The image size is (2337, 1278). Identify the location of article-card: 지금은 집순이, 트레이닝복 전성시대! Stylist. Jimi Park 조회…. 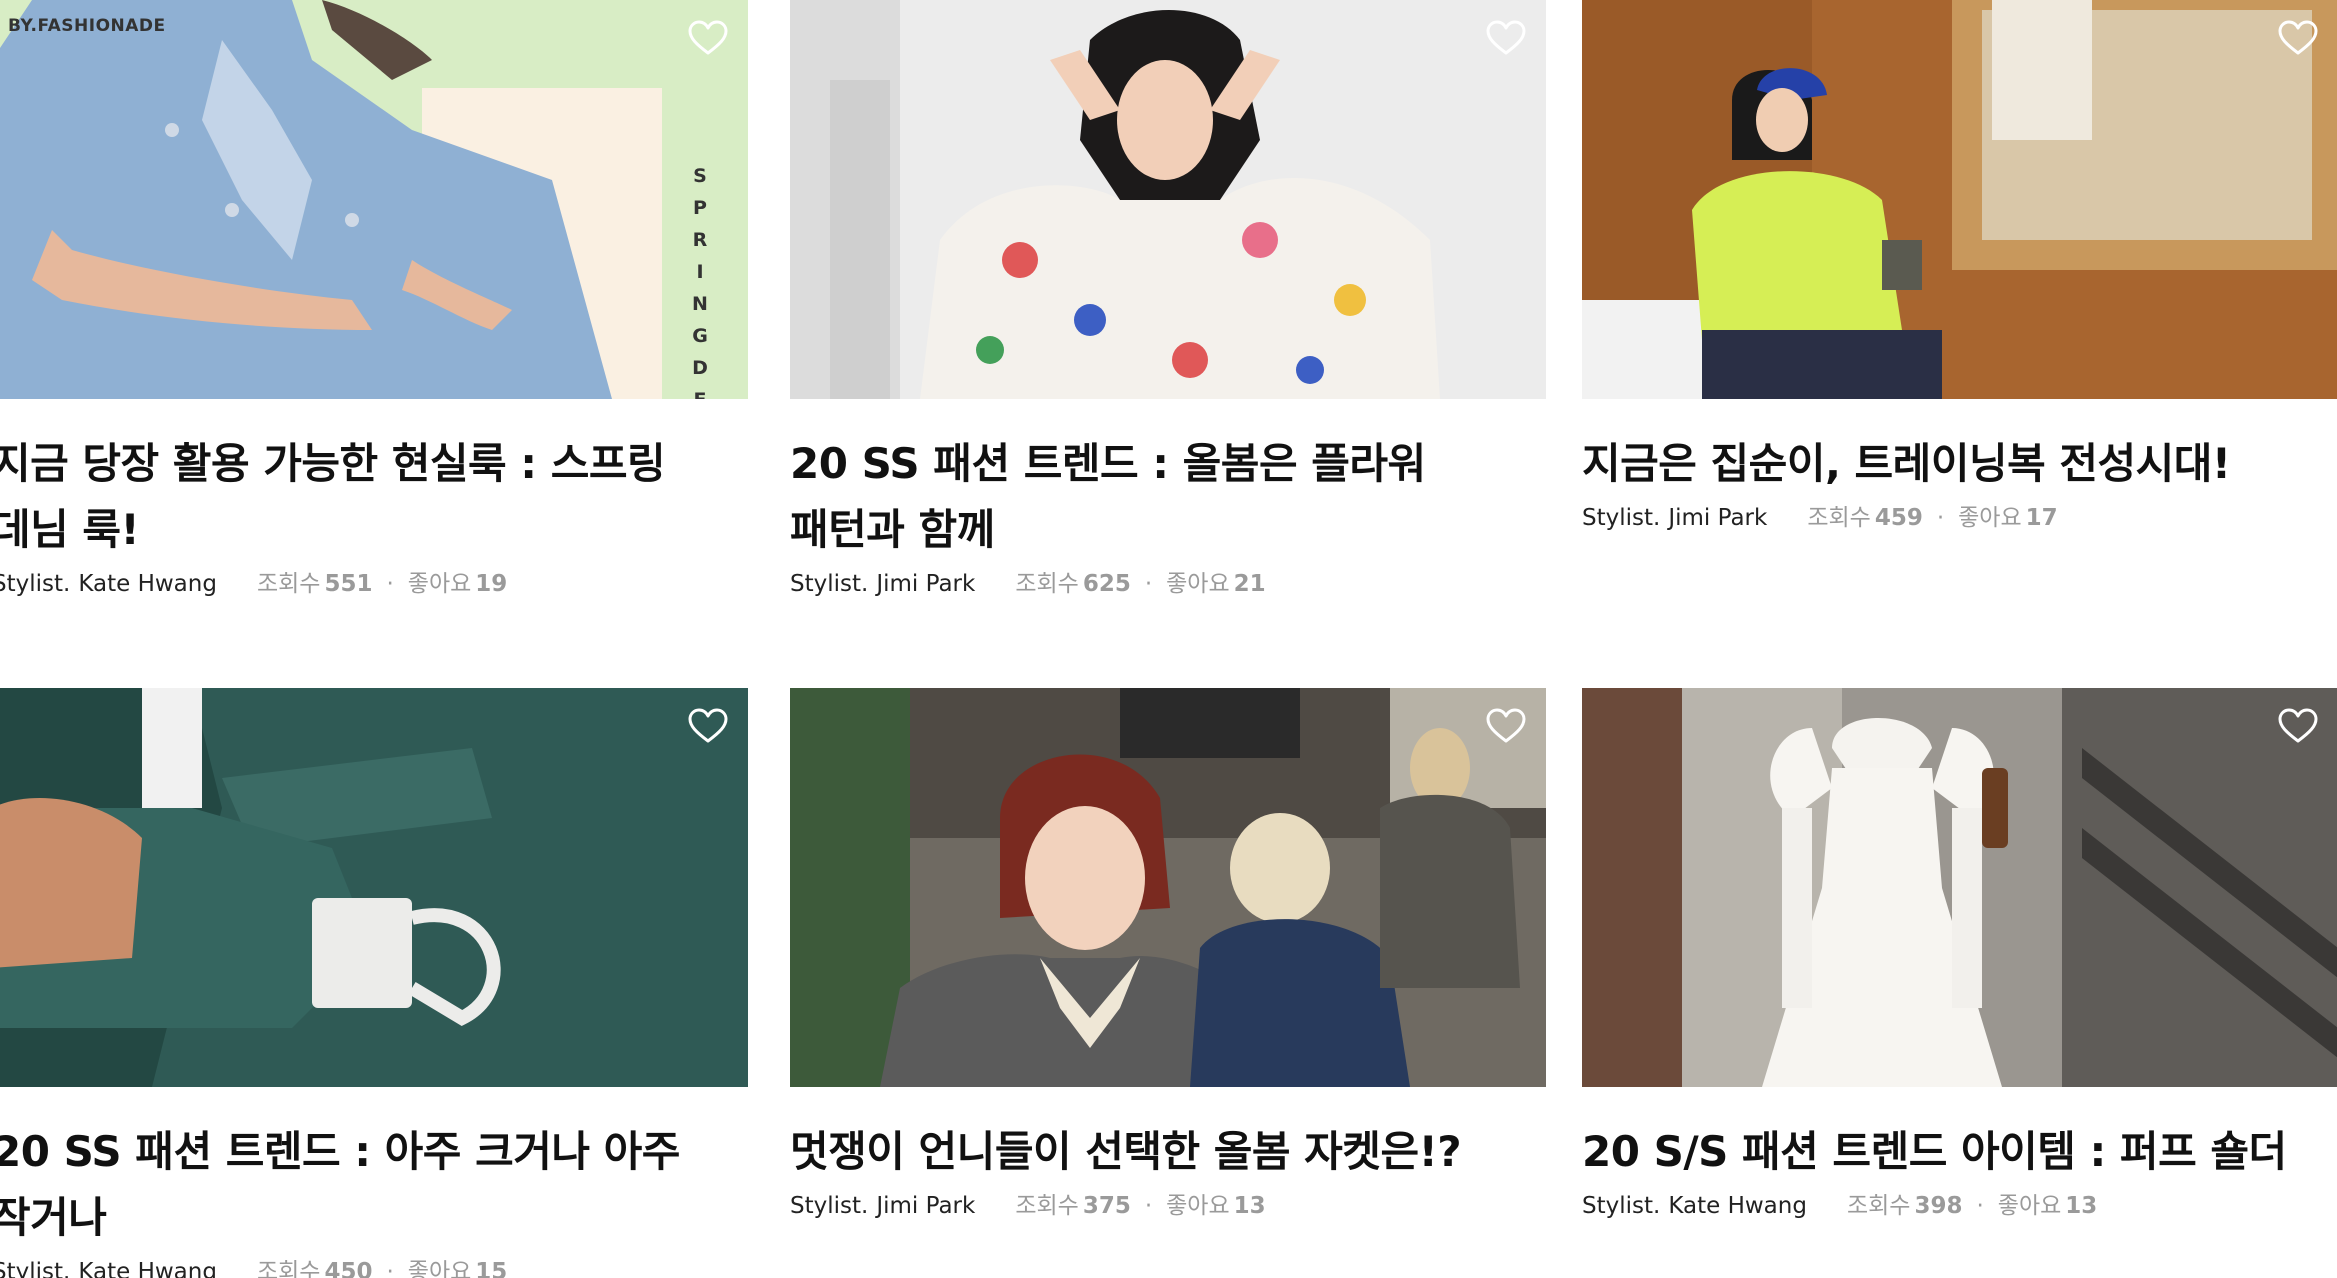
(1959, 266).